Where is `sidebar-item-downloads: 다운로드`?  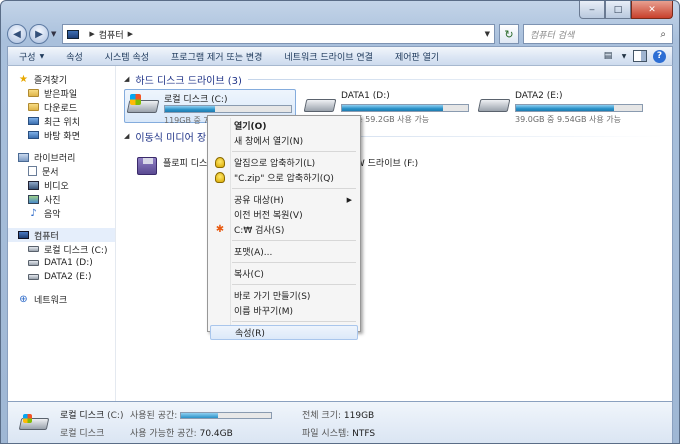 sidebar-item-downloads: 다운로드 is located at coordinates (61, 107).